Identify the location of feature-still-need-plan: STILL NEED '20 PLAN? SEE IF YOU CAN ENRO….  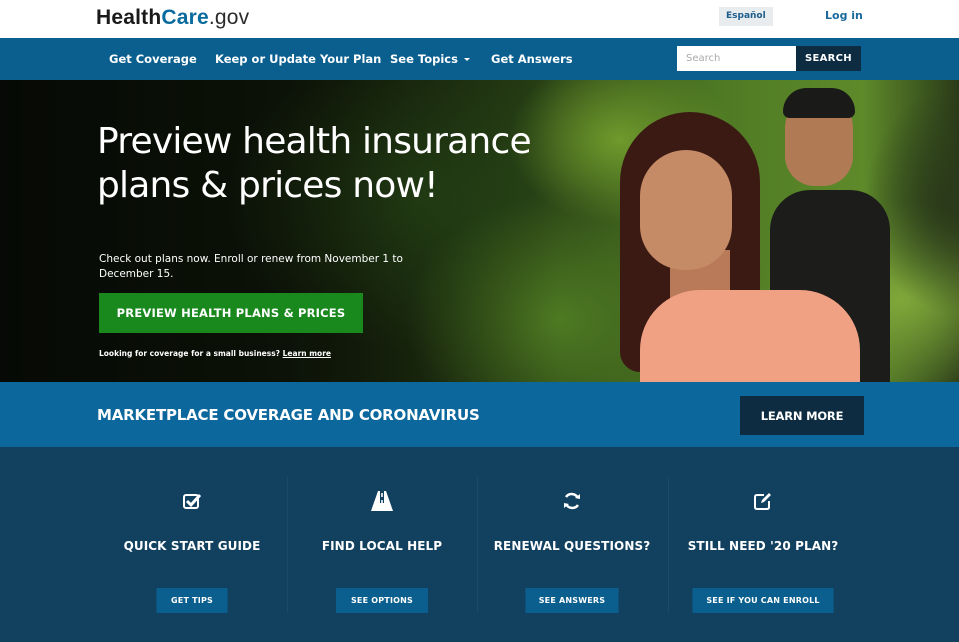
(763, 547).